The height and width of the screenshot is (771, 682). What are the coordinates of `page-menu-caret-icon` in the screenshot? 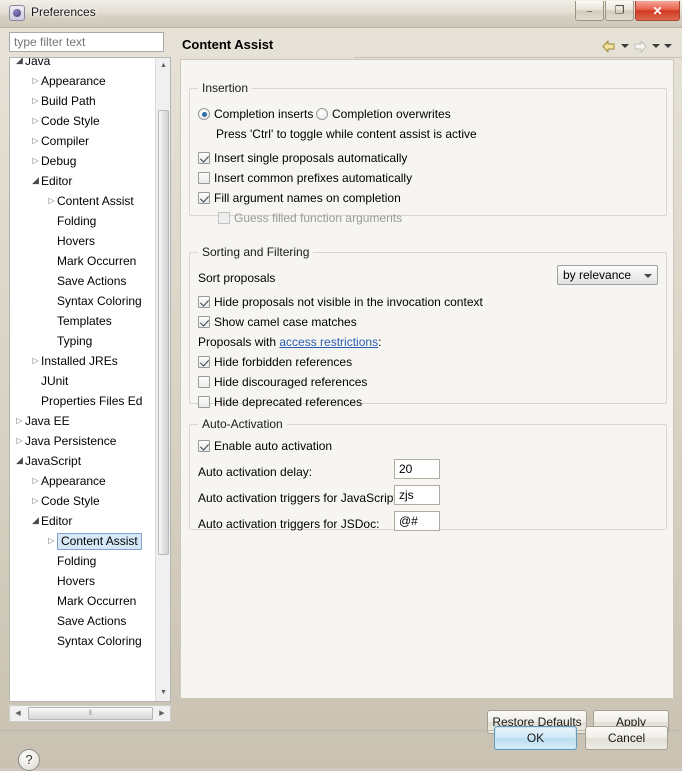 It's located at (667, 46).